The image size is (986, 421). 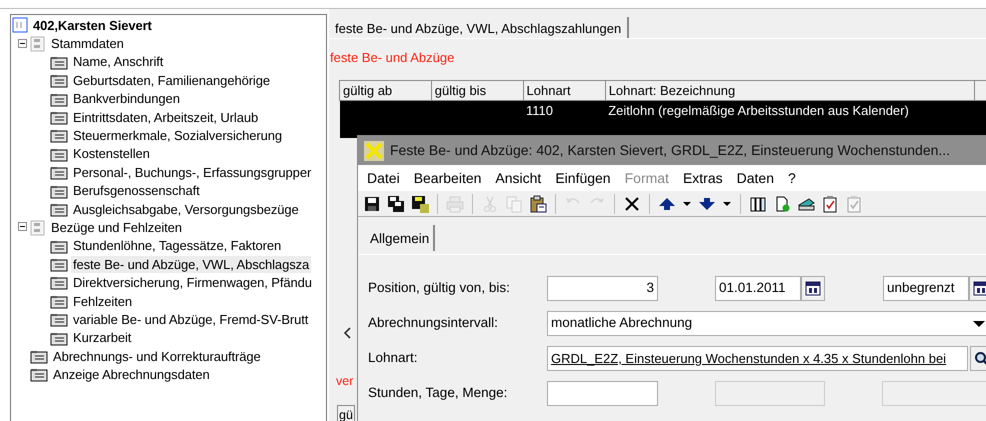 What do you see at coordinates (102, 337) in the screenshot?
I see `tree-item: Kurzarbeit` at bounding box center [102, 337].